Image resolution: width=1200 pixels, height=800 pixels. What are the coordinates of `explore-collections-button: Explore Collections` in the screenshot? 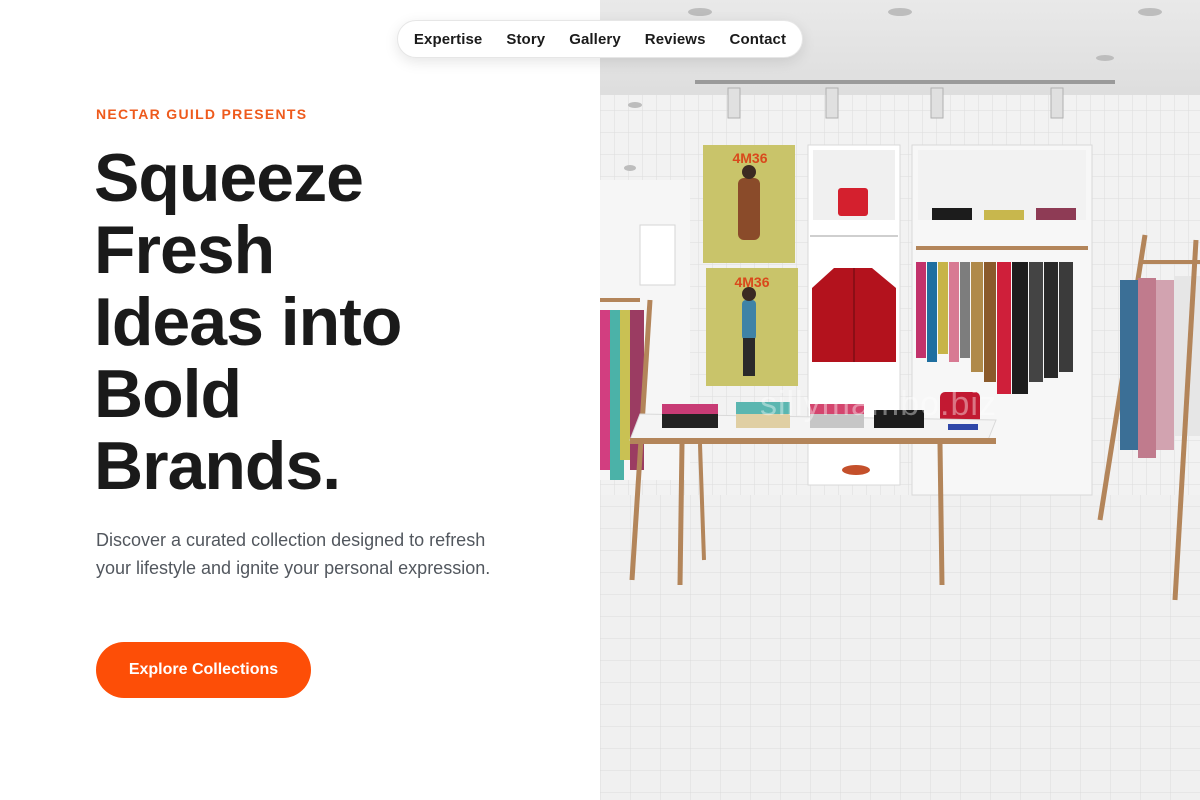 It's located at (203, 670).